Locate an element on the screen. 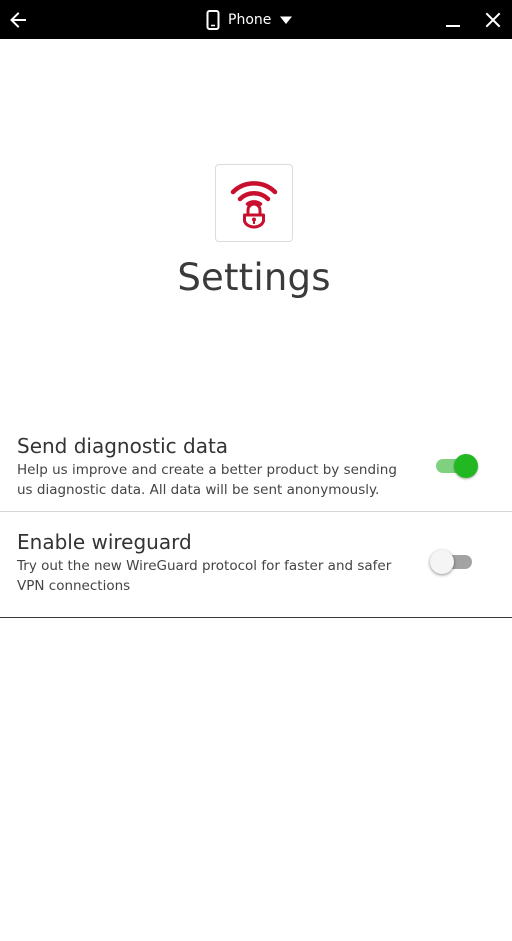 The width and height of the screenshot is (512, 941). page-title: Settings is located at coordinates (254, 277).